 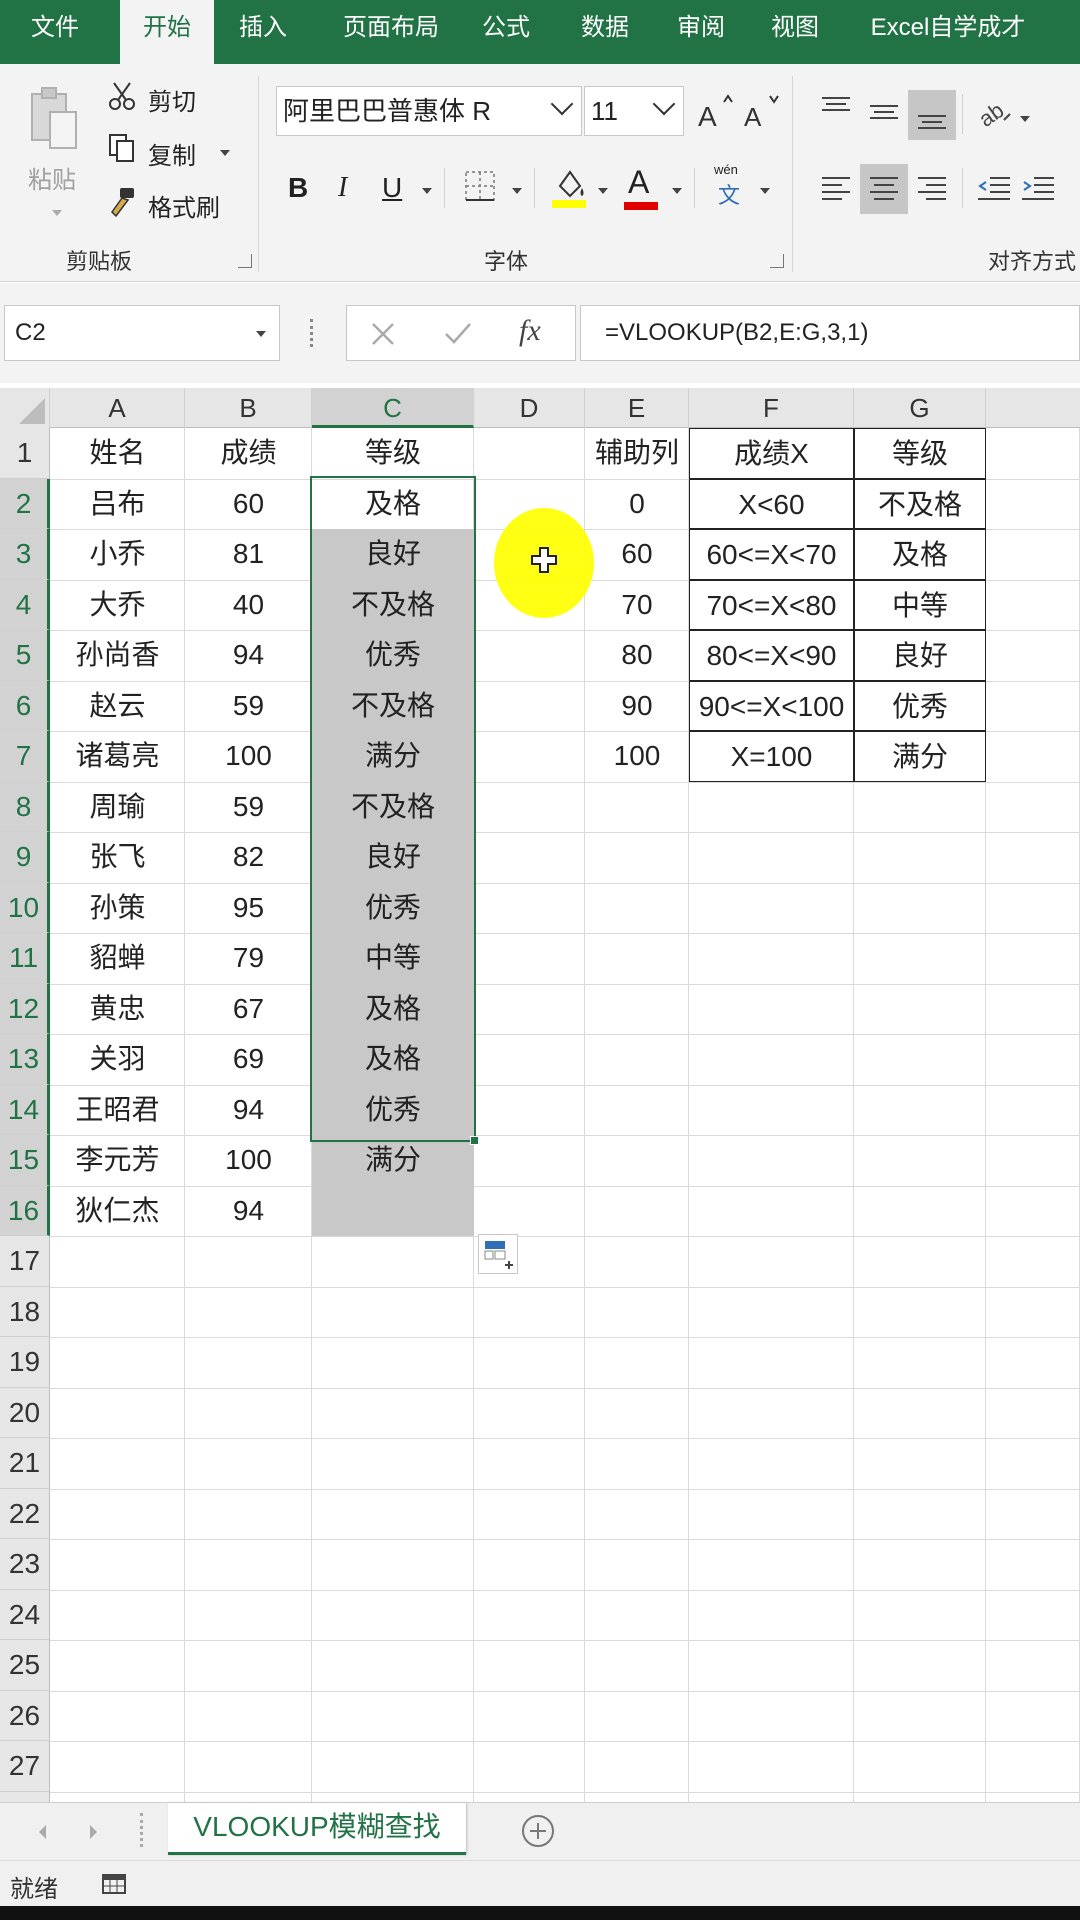 I want to click on score-cell: 81, so click(x=248, y=554).